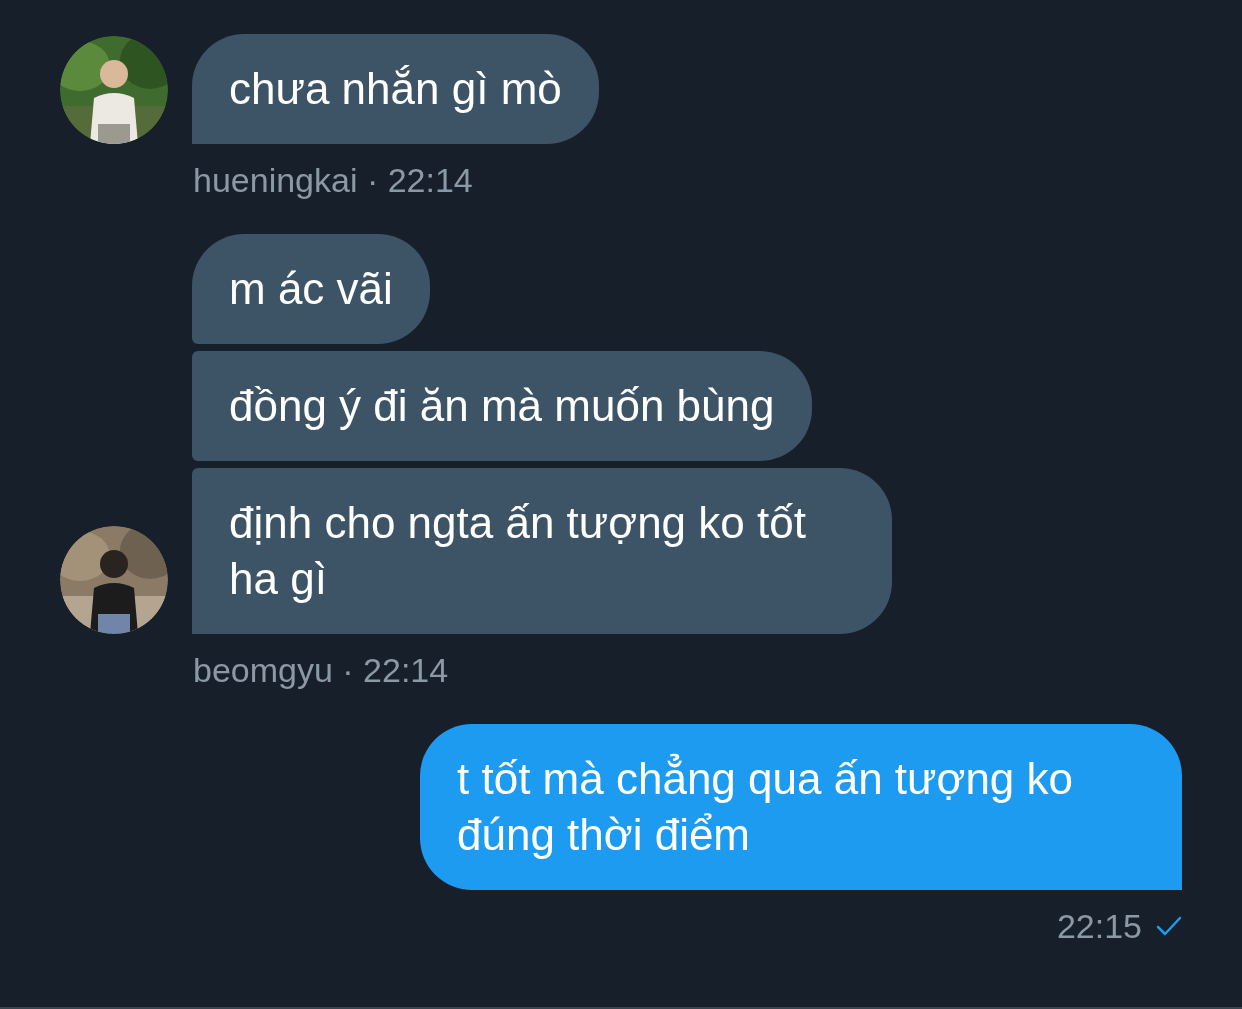 This screenshot has height=1009, width=1242. What do you see at coordinates (542, 551) in the screenshot?
I see `message-bubble: định cho ngta ấn tượng ko tốt ha gì` at bounding box center [542, 551].